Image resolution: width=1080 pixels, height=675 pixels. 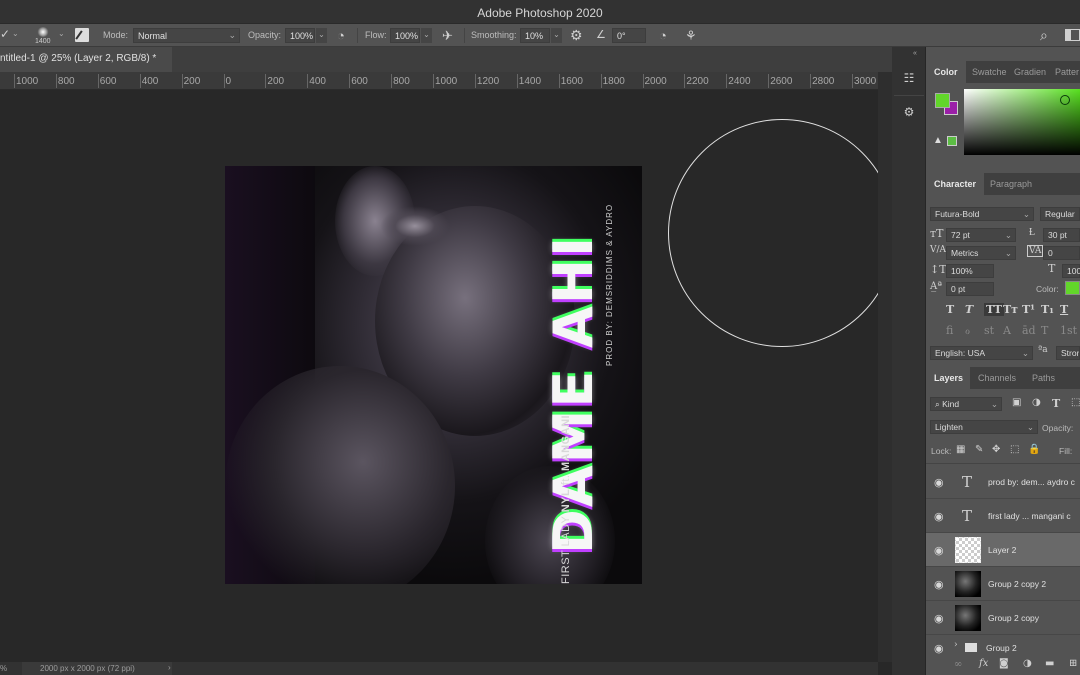 What do you see at coordinates (1011, 184) in the screenshot?
I see `tab-paragraph: Paragraph` at bounding box center [1011, 184].